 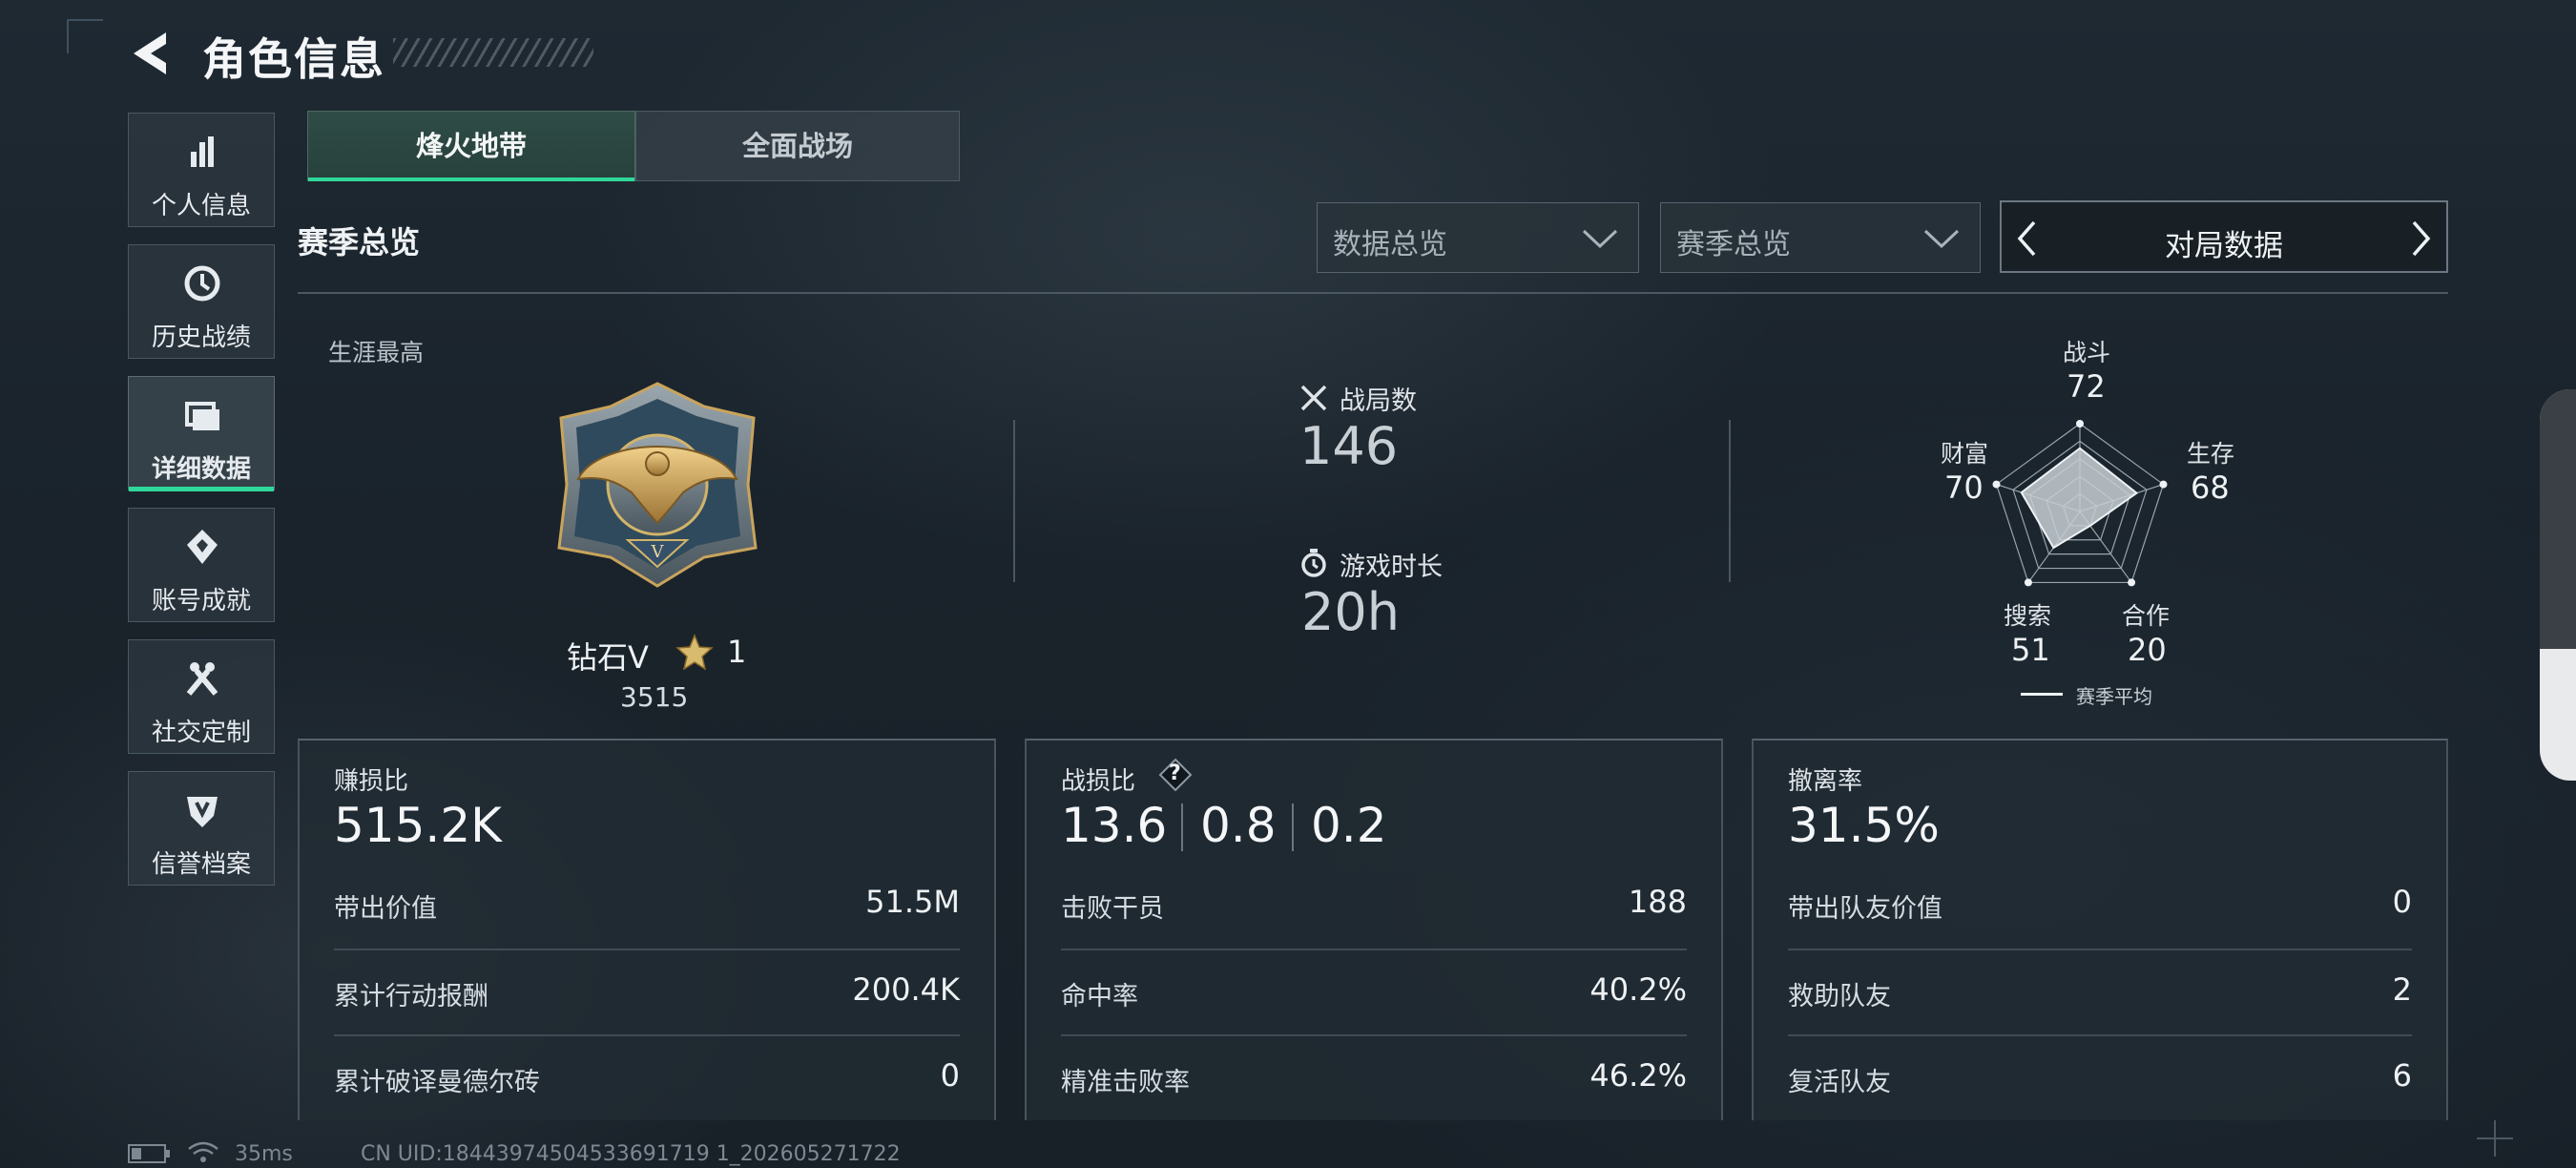 What do you see at coordinates (1112, 909) in the screenshot?
I see `stat-label: 击败干员` at bounding box center [1112, 909].